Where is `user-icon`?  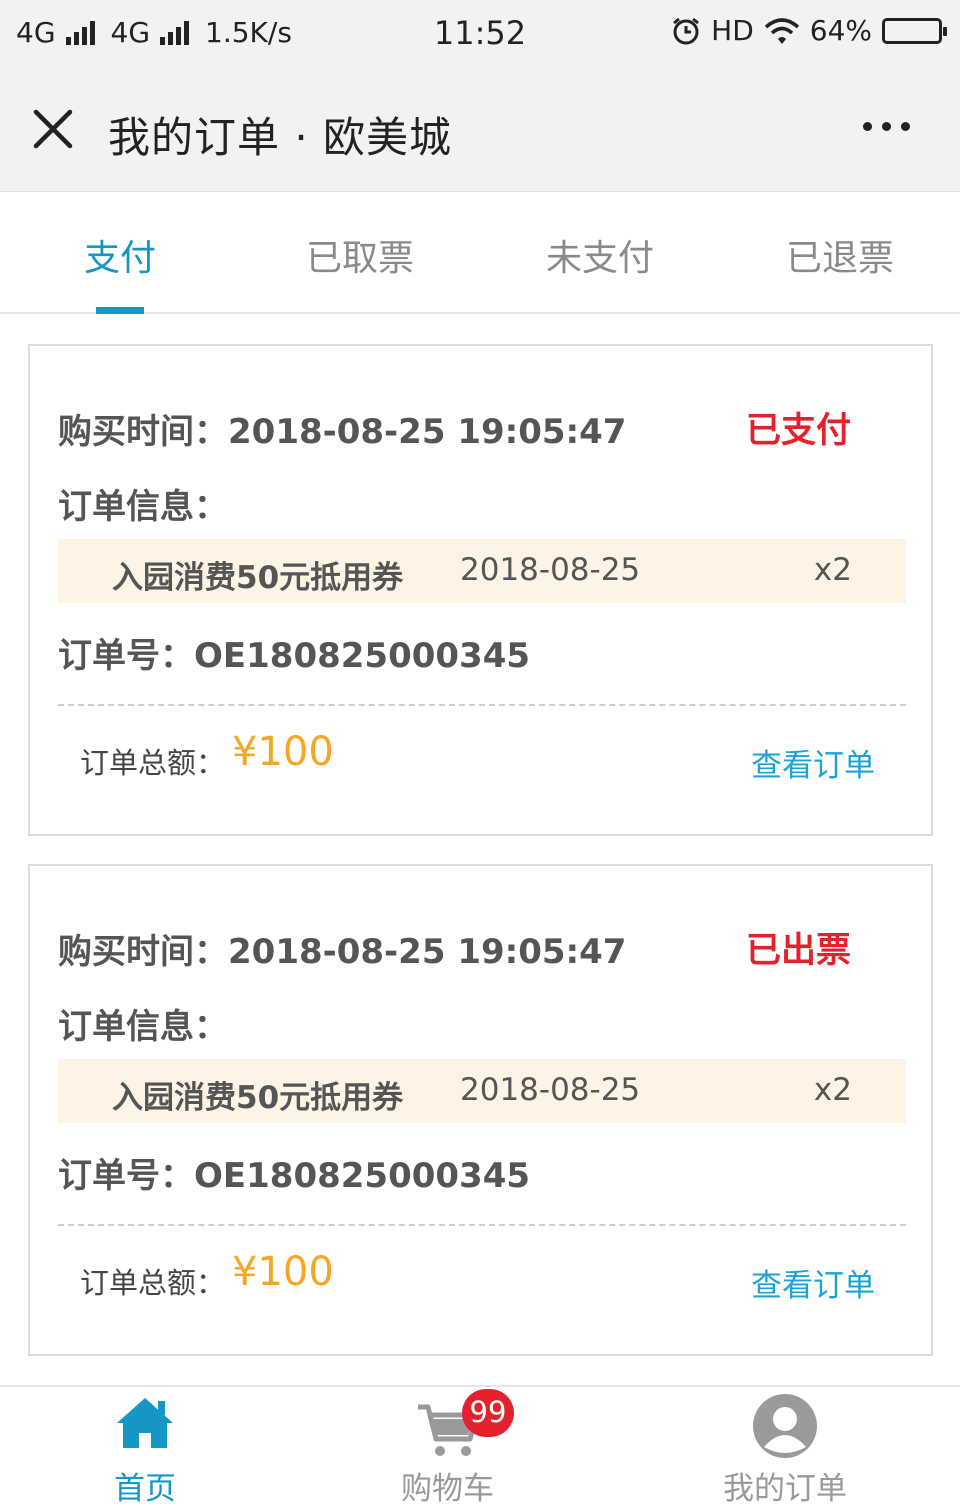
user-icon is located at coordinates (785, 1426).